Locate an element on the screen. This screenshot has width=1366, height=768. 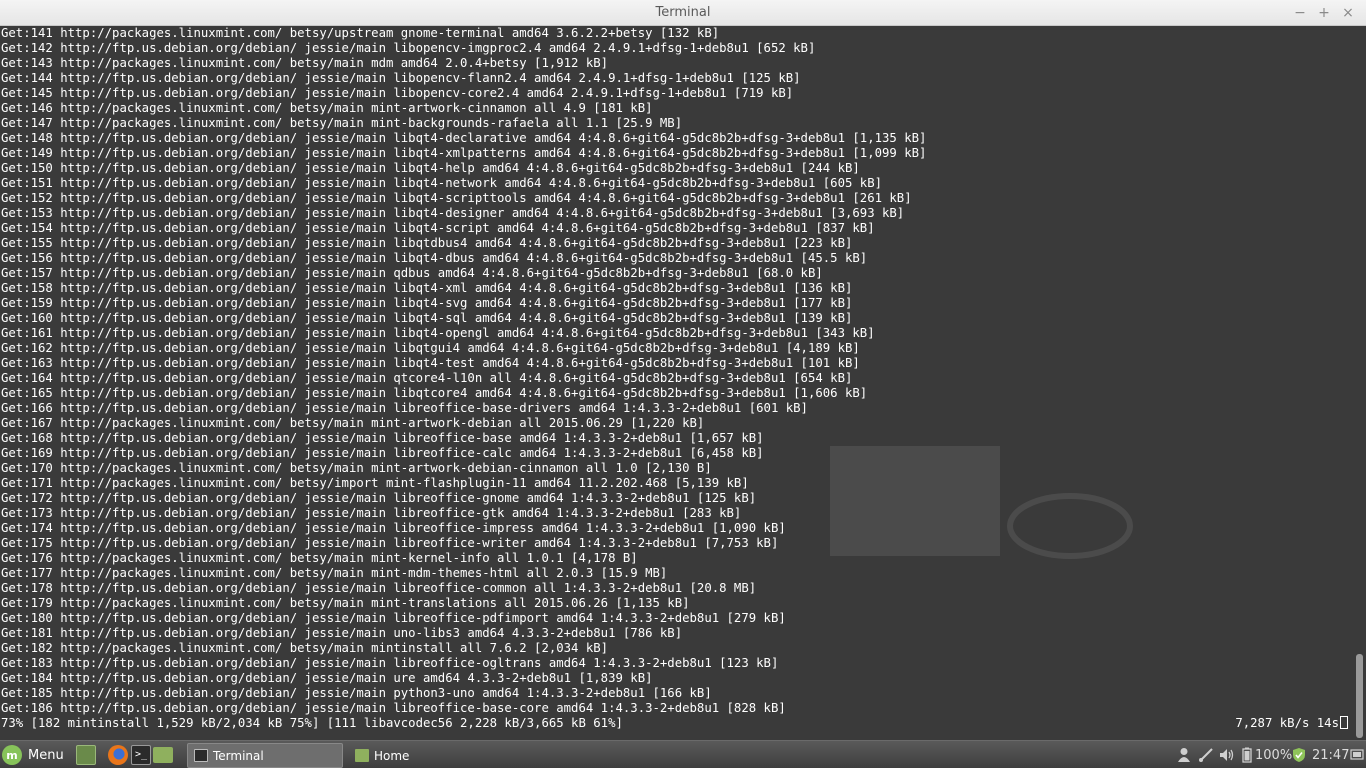
files-icon is located at coordinates (163, 755).